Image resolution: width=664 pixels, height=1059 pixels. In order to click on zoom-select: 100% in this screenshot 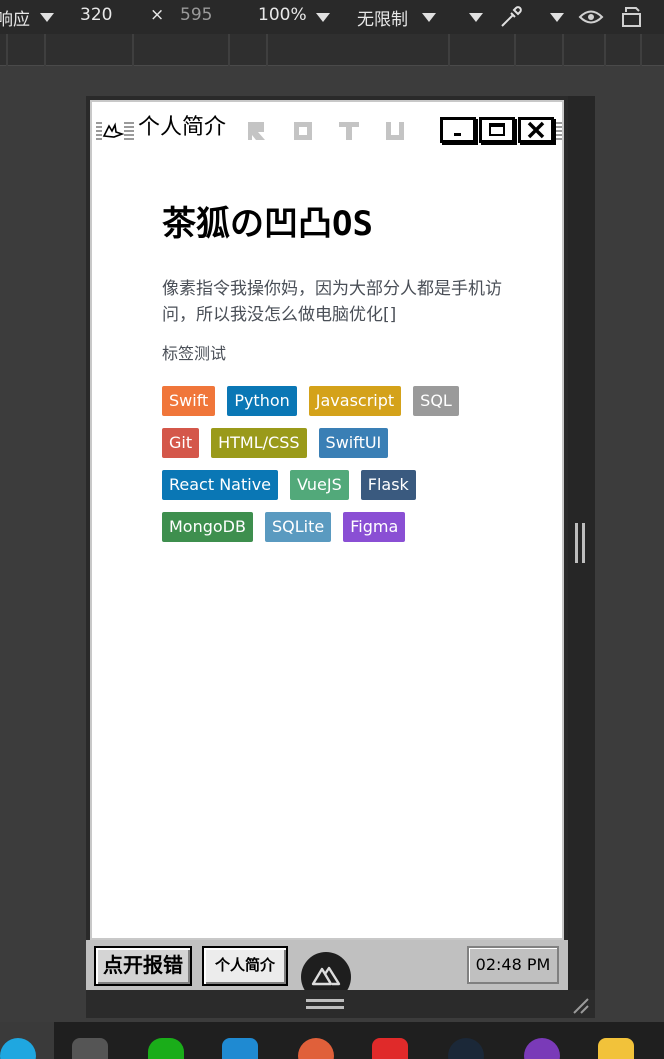, I will do `click(282, 15)`.